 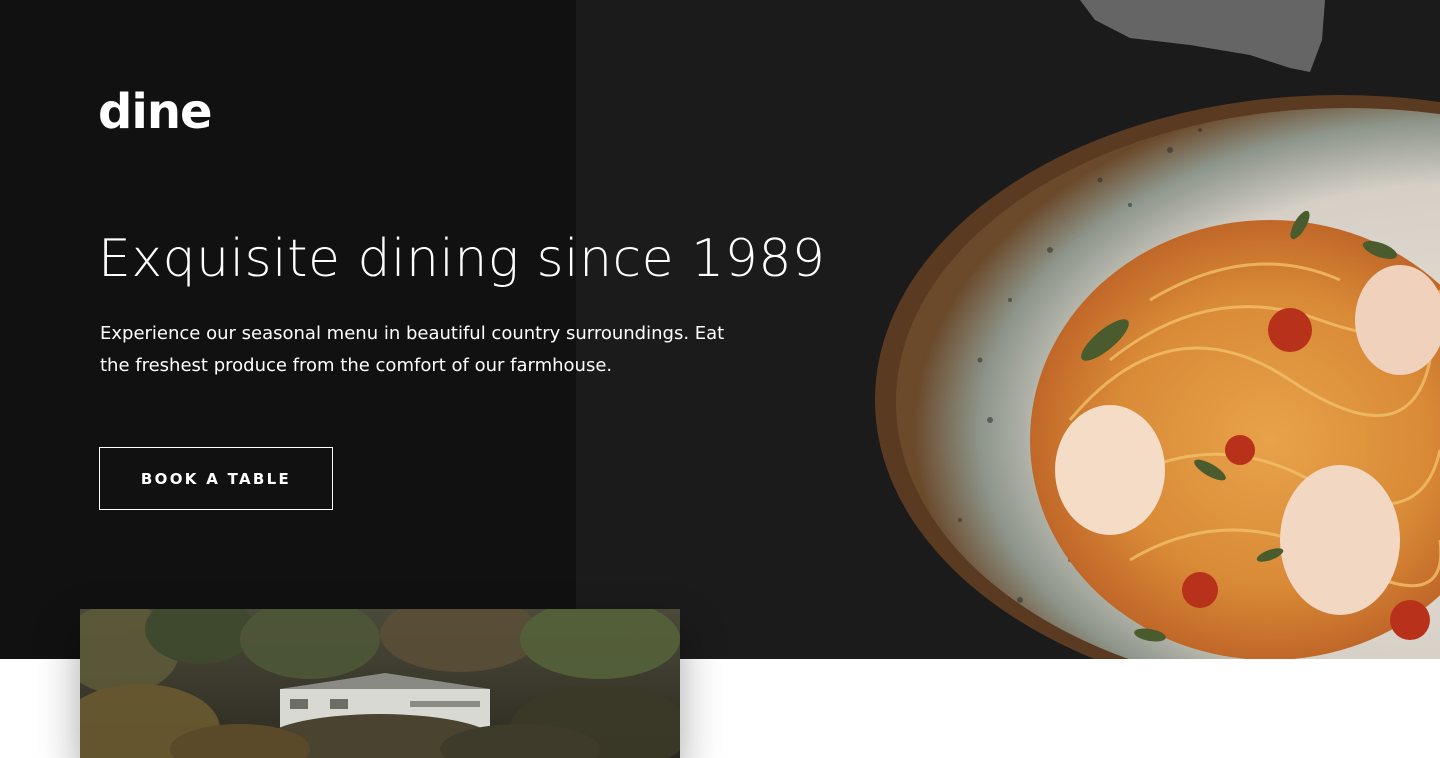 What do you see at coordinates (216, 478) in the screenshot?
I see `book-table-button: BOOK A TABLE` at bounding box center [216, 478].